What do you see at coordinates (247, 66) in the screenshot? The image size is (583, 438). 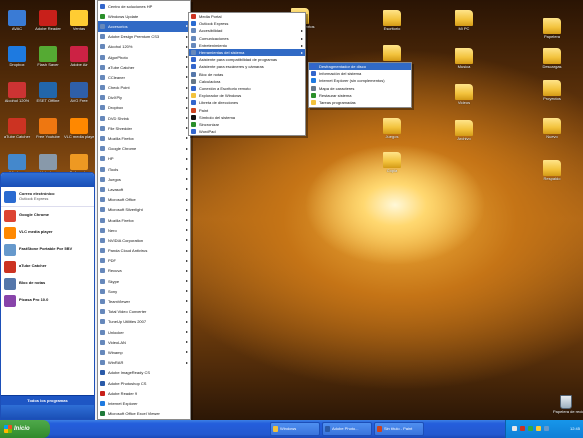 I see `menu-item: Asistente para escáneres y cámaras` at bounding box center [247, 66].